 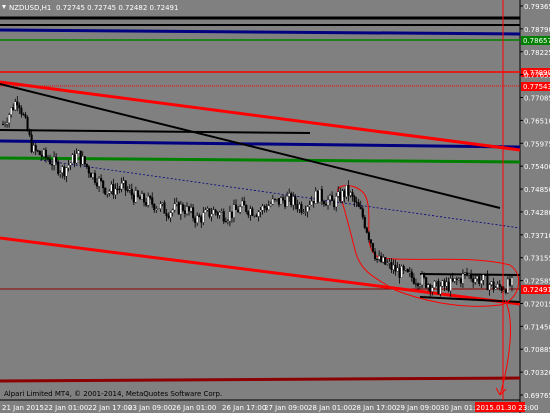 What do you see at coordinates (537, 259) in the screenshot?
I see `y-tick-label: 0.73155` at bounding box center [537, 259].